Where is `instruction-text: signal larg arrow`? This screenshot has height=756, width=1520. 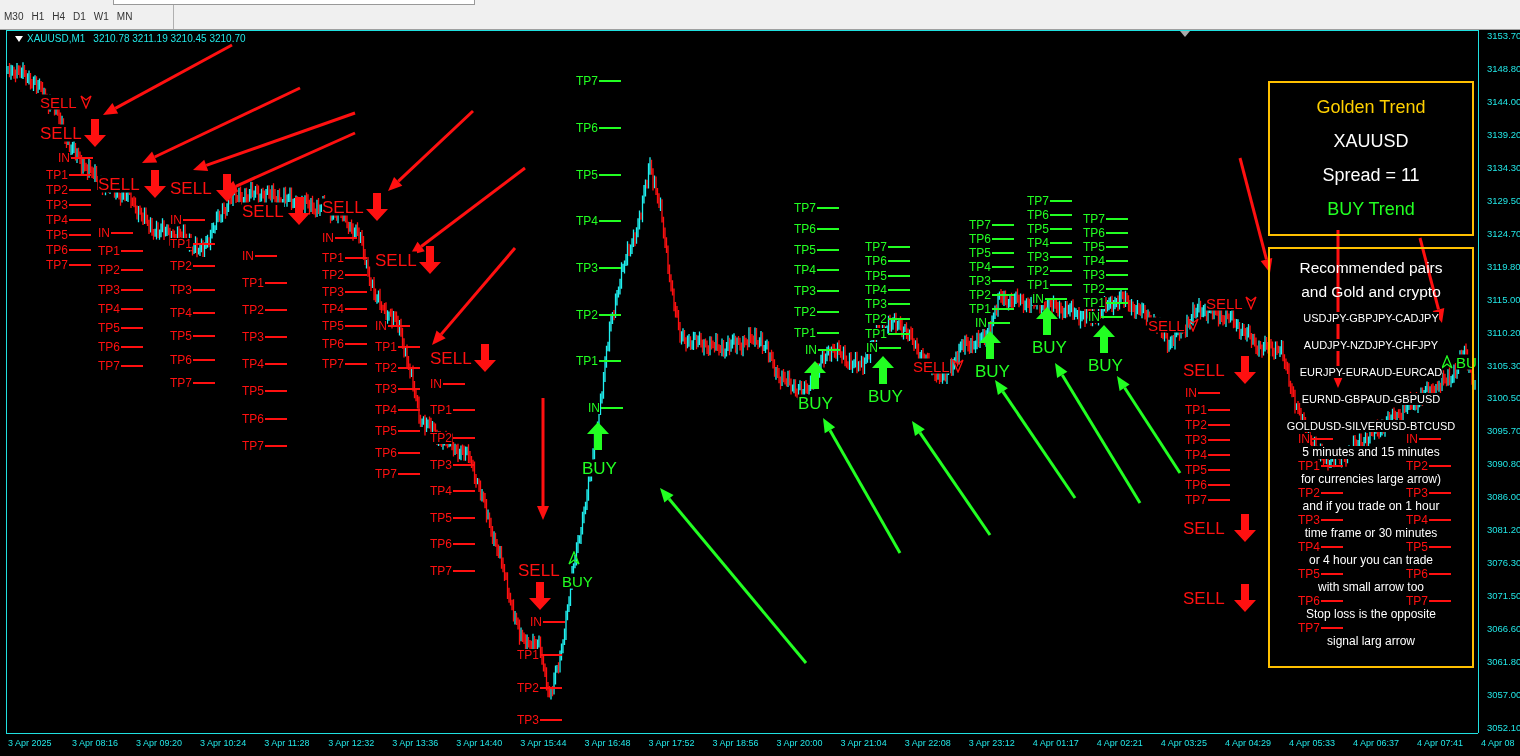
instruction-text: signal larg arrow is located at coordinates (1370, 641).